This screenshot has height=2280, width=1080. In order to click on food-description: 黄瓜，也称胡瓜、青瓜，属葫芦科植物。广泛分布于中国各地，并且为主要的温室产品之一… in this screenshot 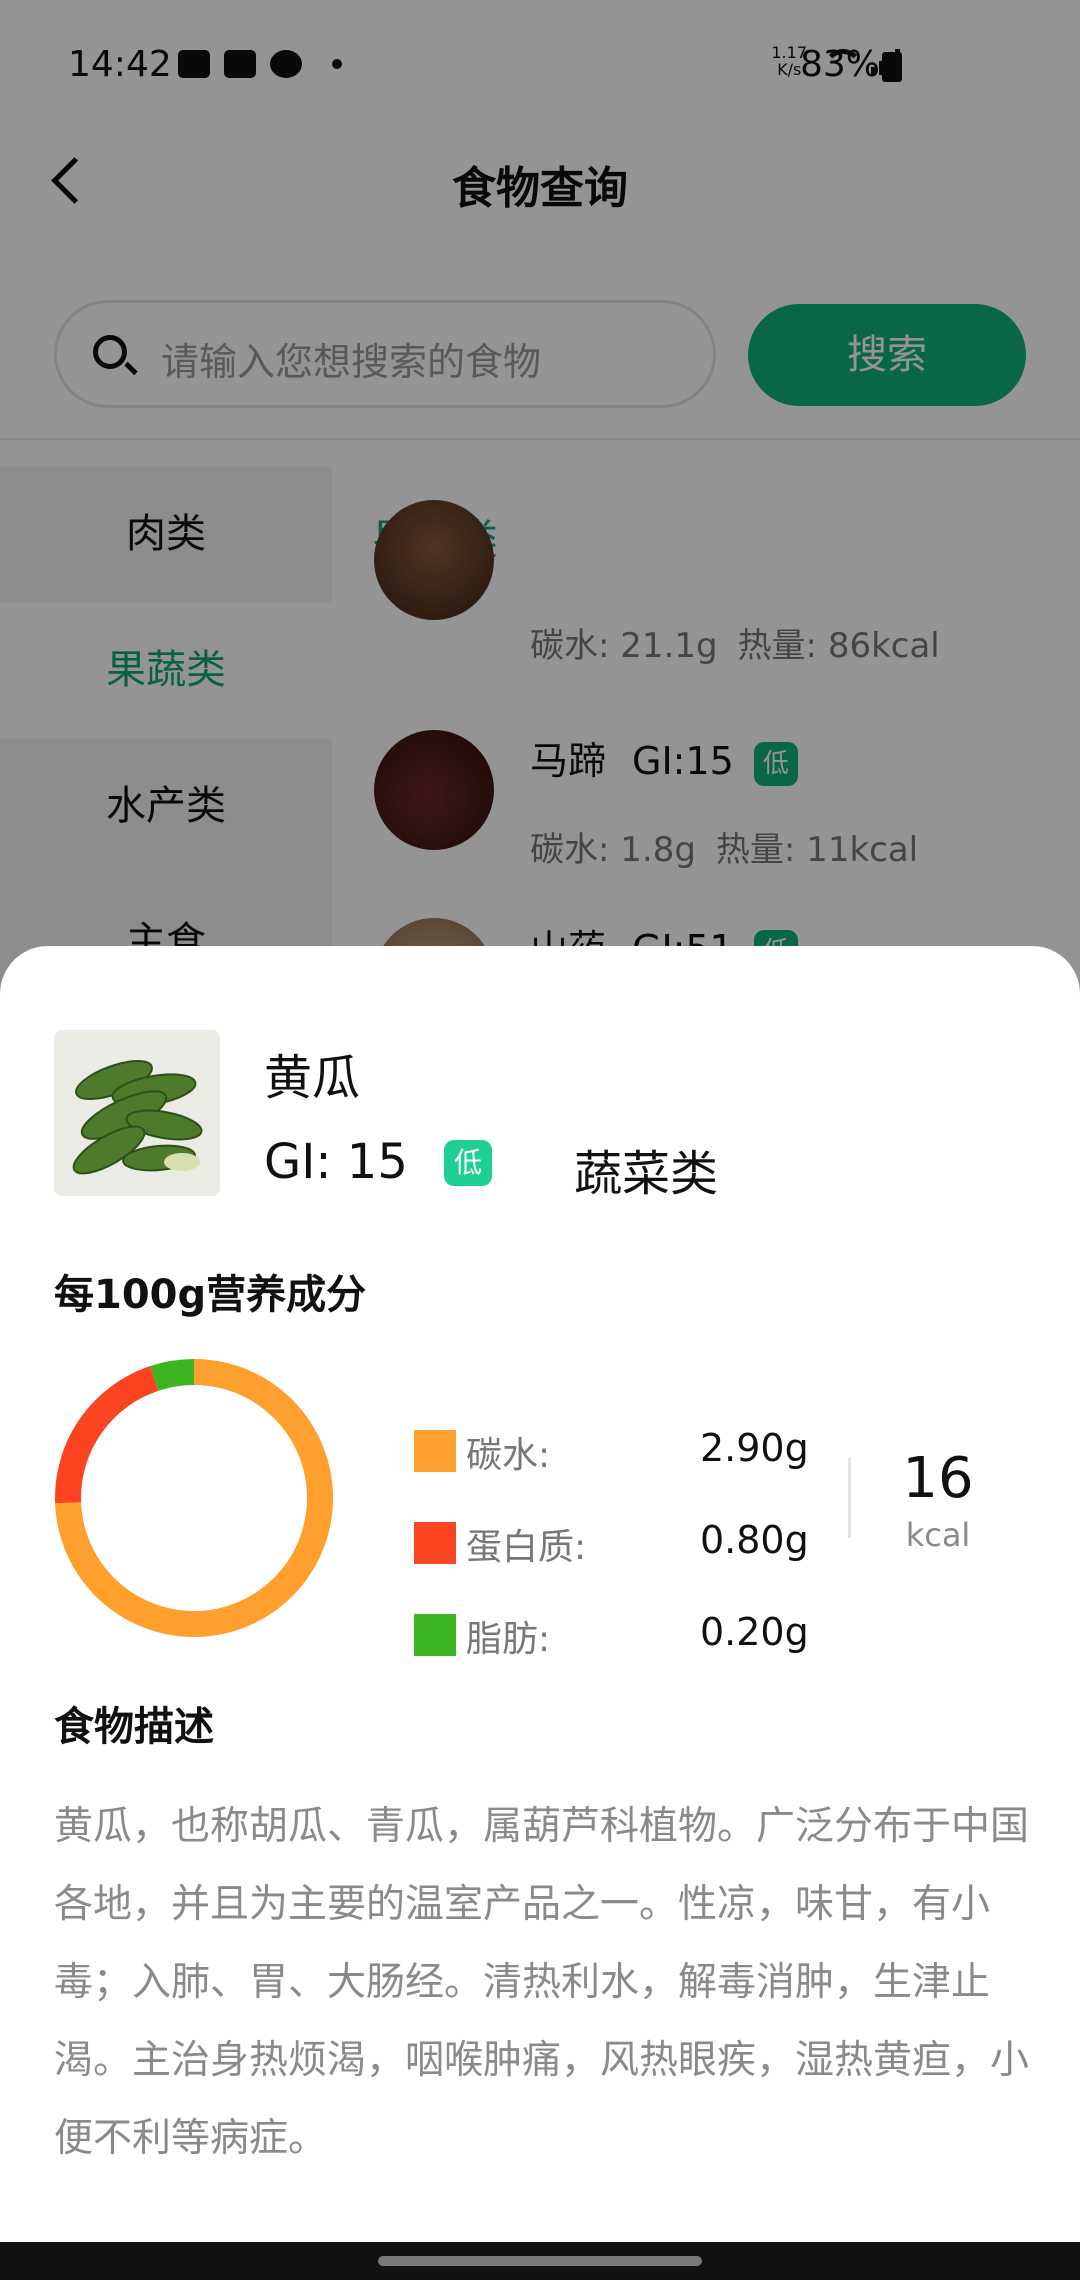, I will do `click(542, 1982)`.